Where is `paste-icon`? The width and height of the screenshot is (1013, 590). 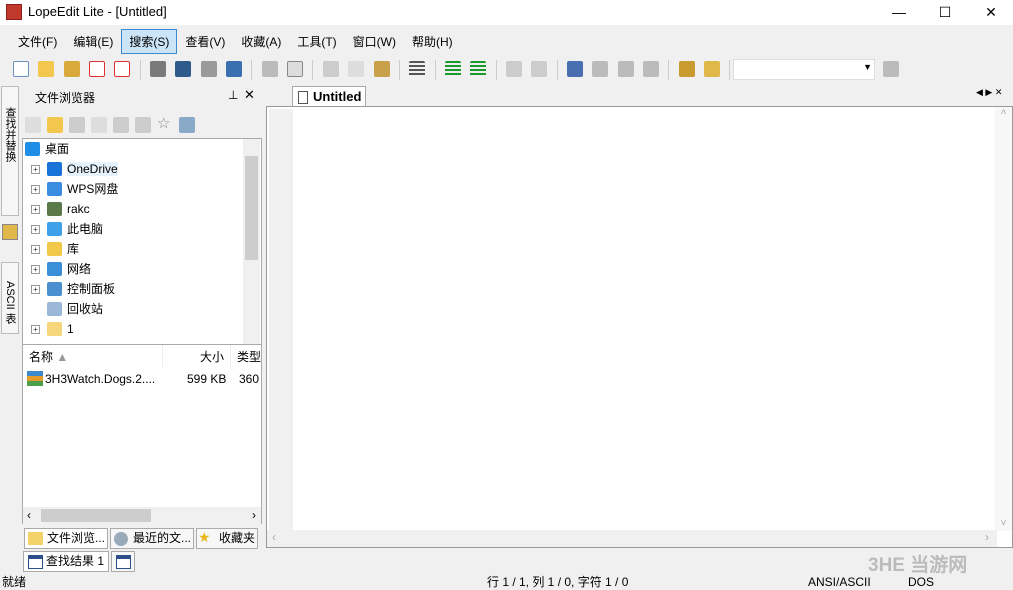 paste-icon is located at coordinates (381, 69).